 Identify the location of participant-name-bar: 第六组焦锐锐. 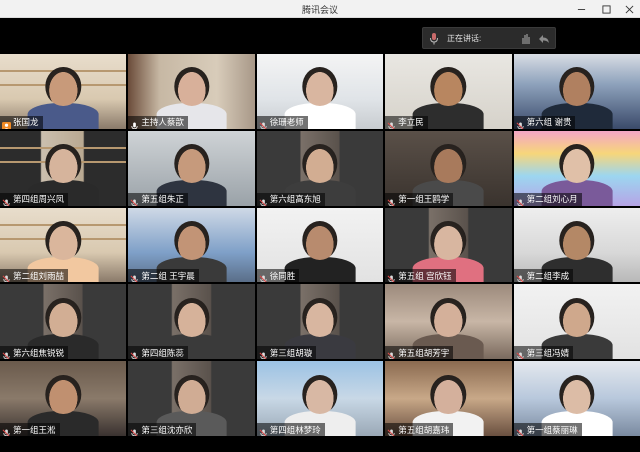
(34, 353).